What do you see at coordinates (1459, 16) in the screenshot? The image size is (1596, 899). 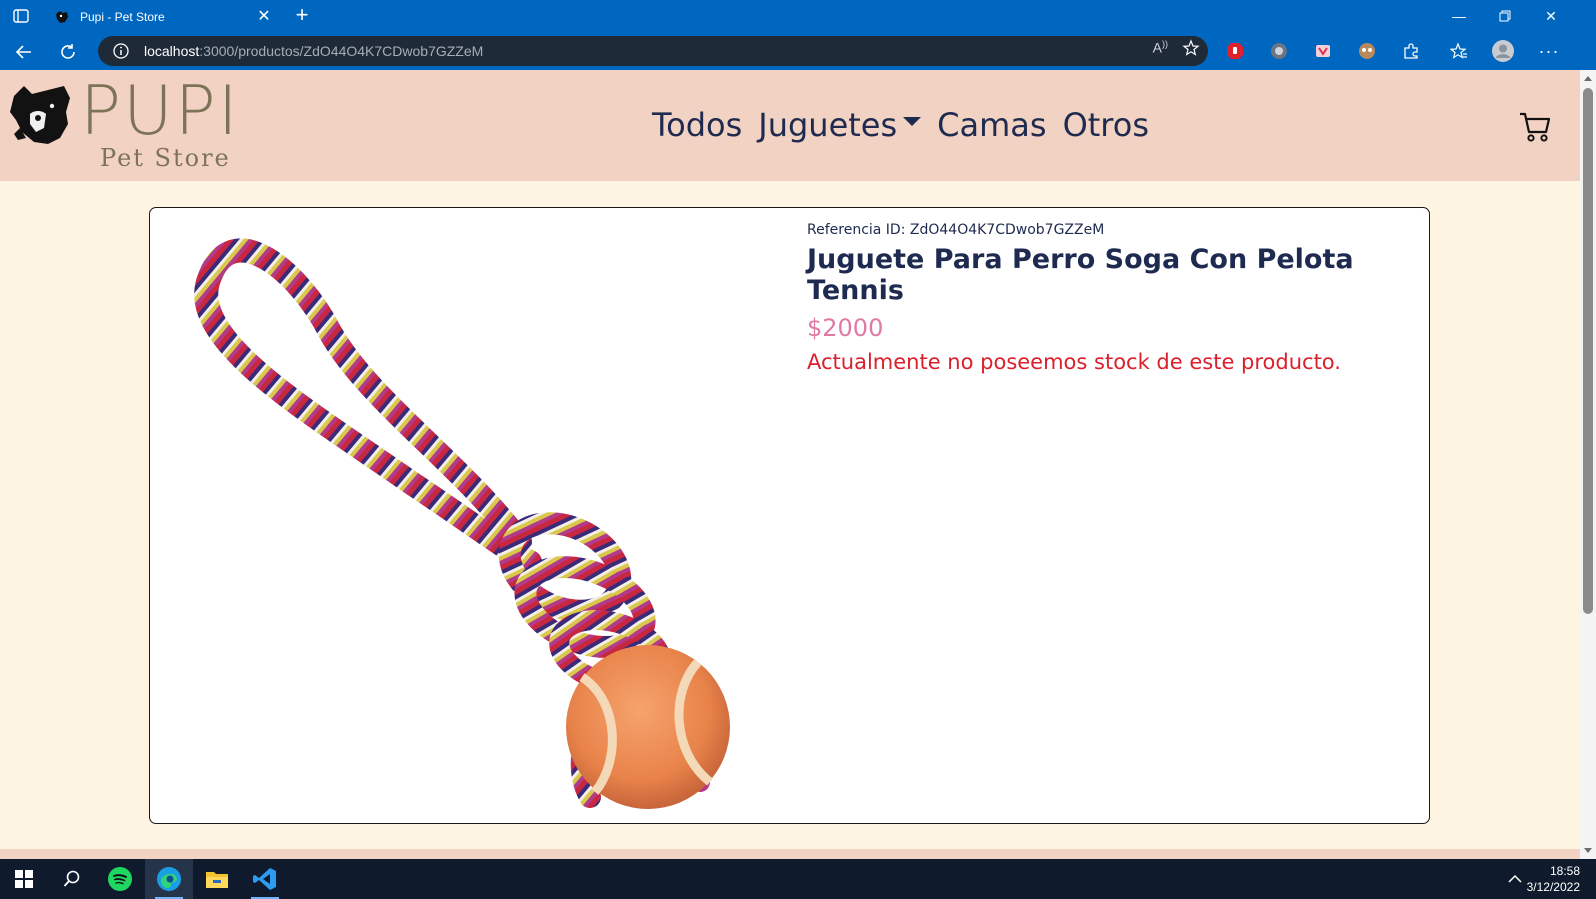 I see `minimize-icon: —` at bounding box center [1459, 16].